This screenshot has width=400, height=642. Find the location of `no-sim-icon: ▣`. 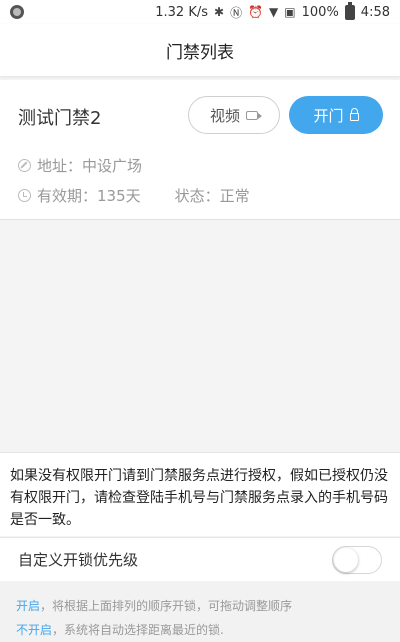

no-sim-icon: ▣ is located at coordinates (290, 12).